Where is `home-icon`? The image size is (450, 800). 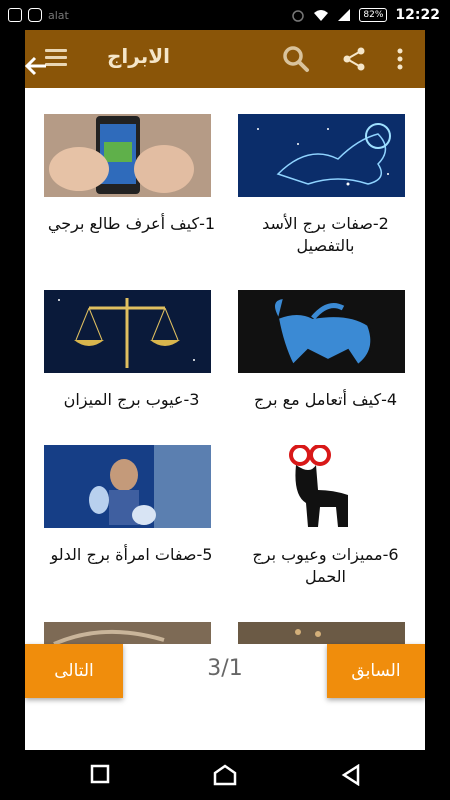 home-icon is located at coordinates (225, 775).